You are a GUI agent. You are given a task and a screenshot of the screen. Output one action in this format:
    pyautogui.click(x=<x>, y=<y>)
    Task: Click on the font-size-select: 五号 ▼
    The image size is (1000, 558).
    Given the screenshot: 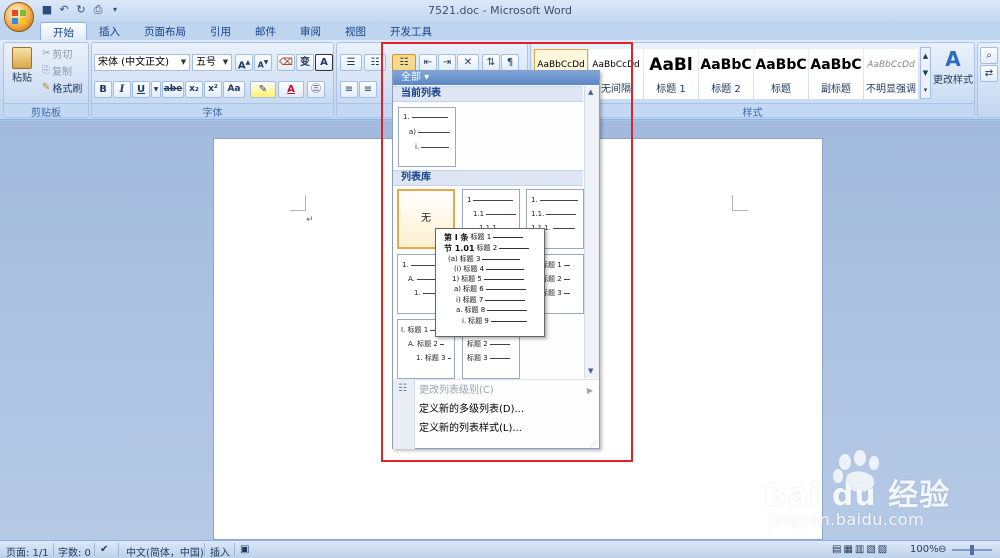 What is the action you would take?
    pyautogui.click(x=212, y=62)
    